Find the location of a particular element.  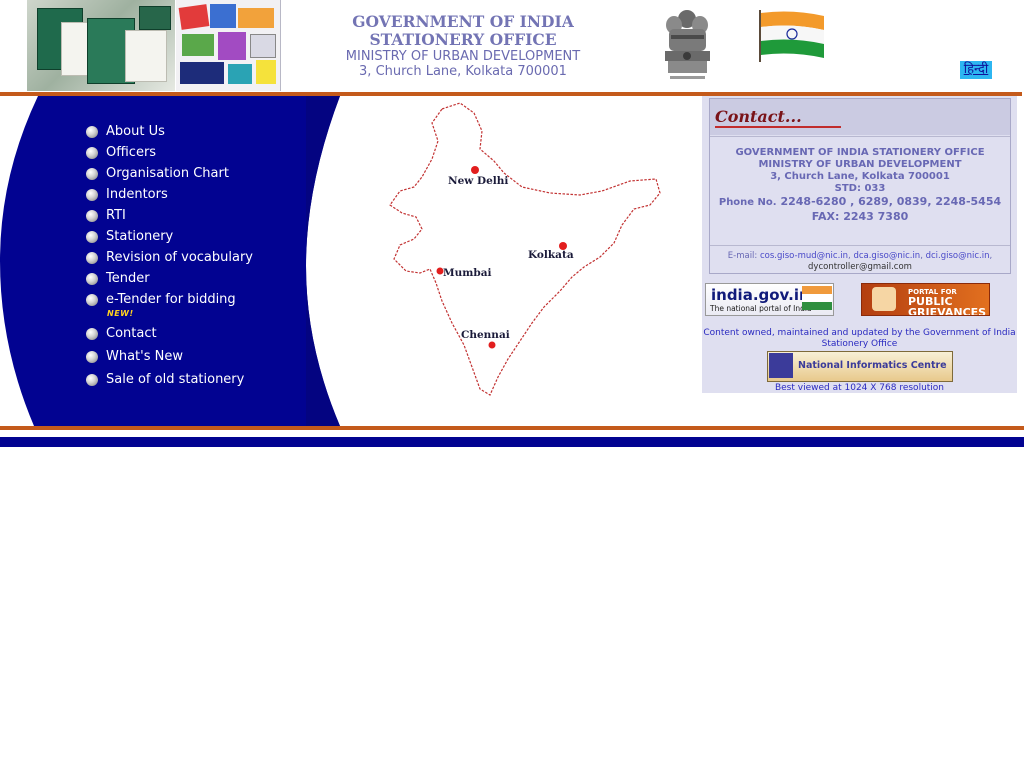

nav-item-whats-new: What's New is located at coordinates (196, 359).